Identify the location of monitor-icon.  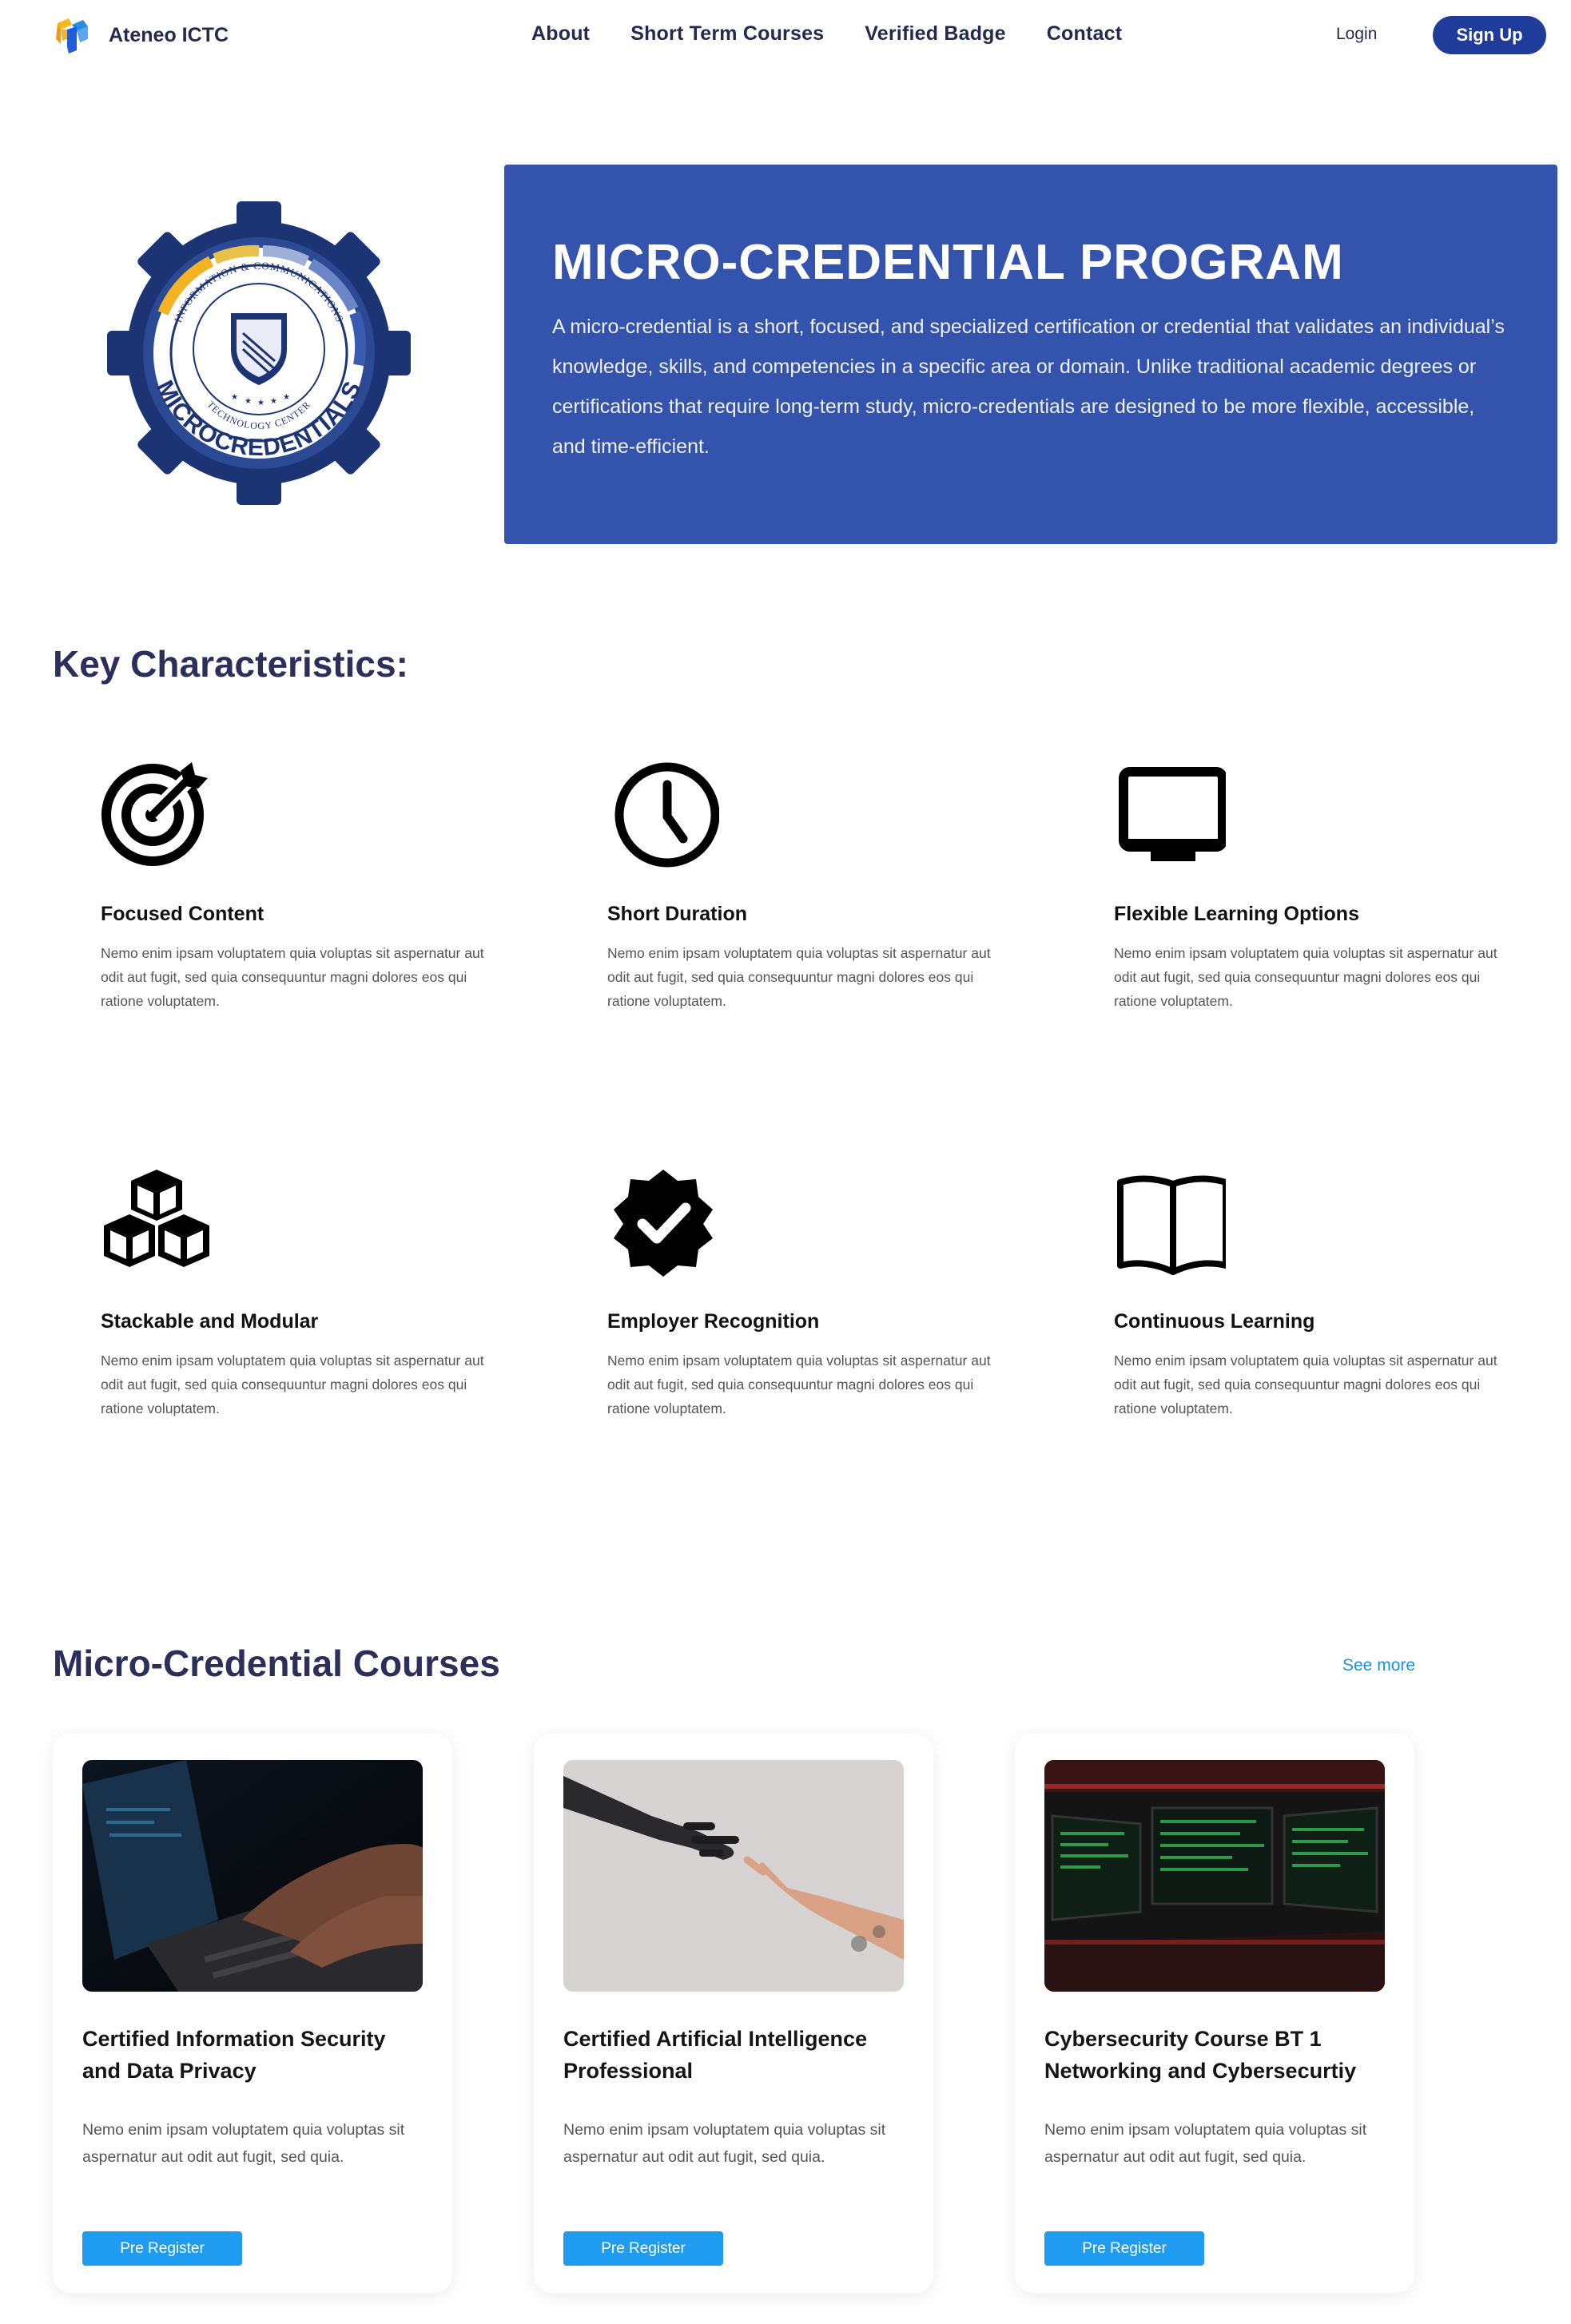
(1173, 814).